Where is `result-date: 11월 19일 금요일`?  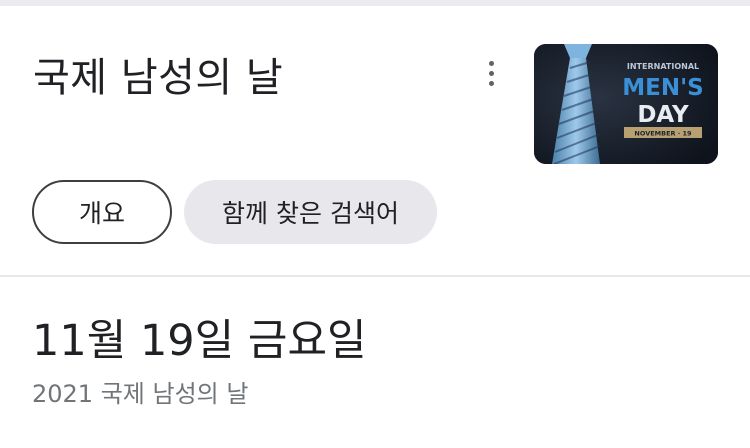
result-date: 11월 19일 금요일 is located at coordinates (199, 341).